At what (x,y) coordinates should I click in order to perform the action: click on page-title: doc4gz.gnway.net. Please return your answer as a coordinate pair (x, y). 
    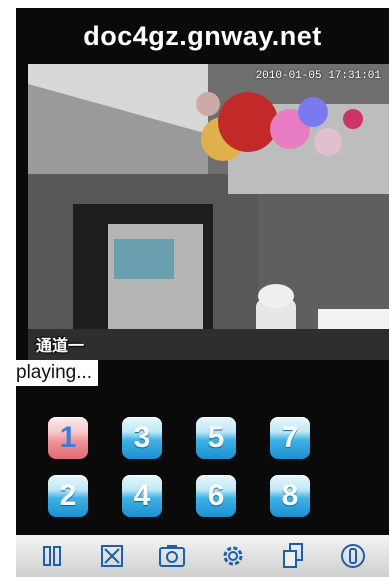
    Looking at the image, I should click on (202, 35).